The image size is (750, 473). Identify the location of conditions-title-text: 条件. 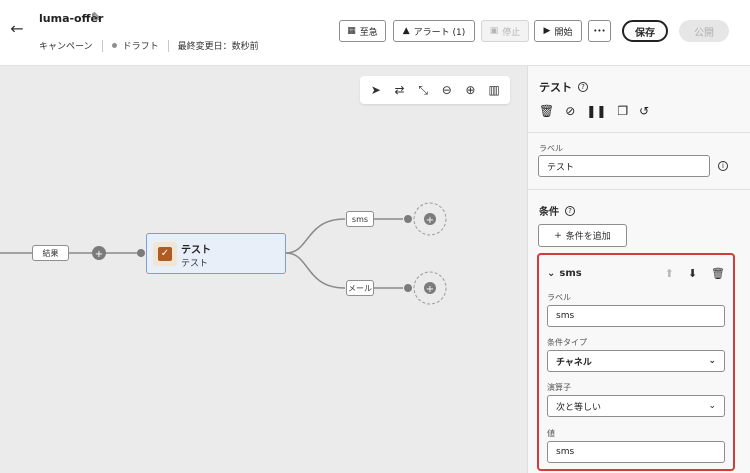
(549, 212).